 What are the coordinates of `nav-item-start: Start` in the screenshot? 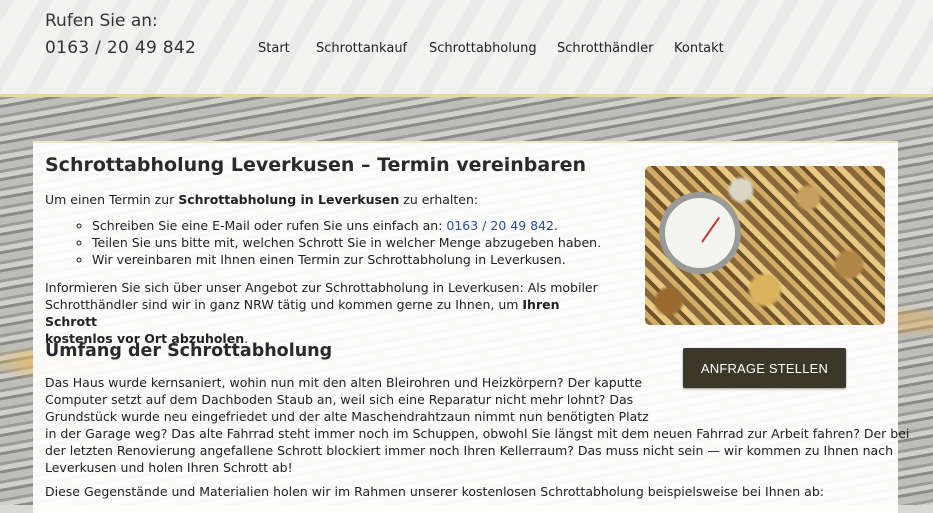 It's located at (274, 48).